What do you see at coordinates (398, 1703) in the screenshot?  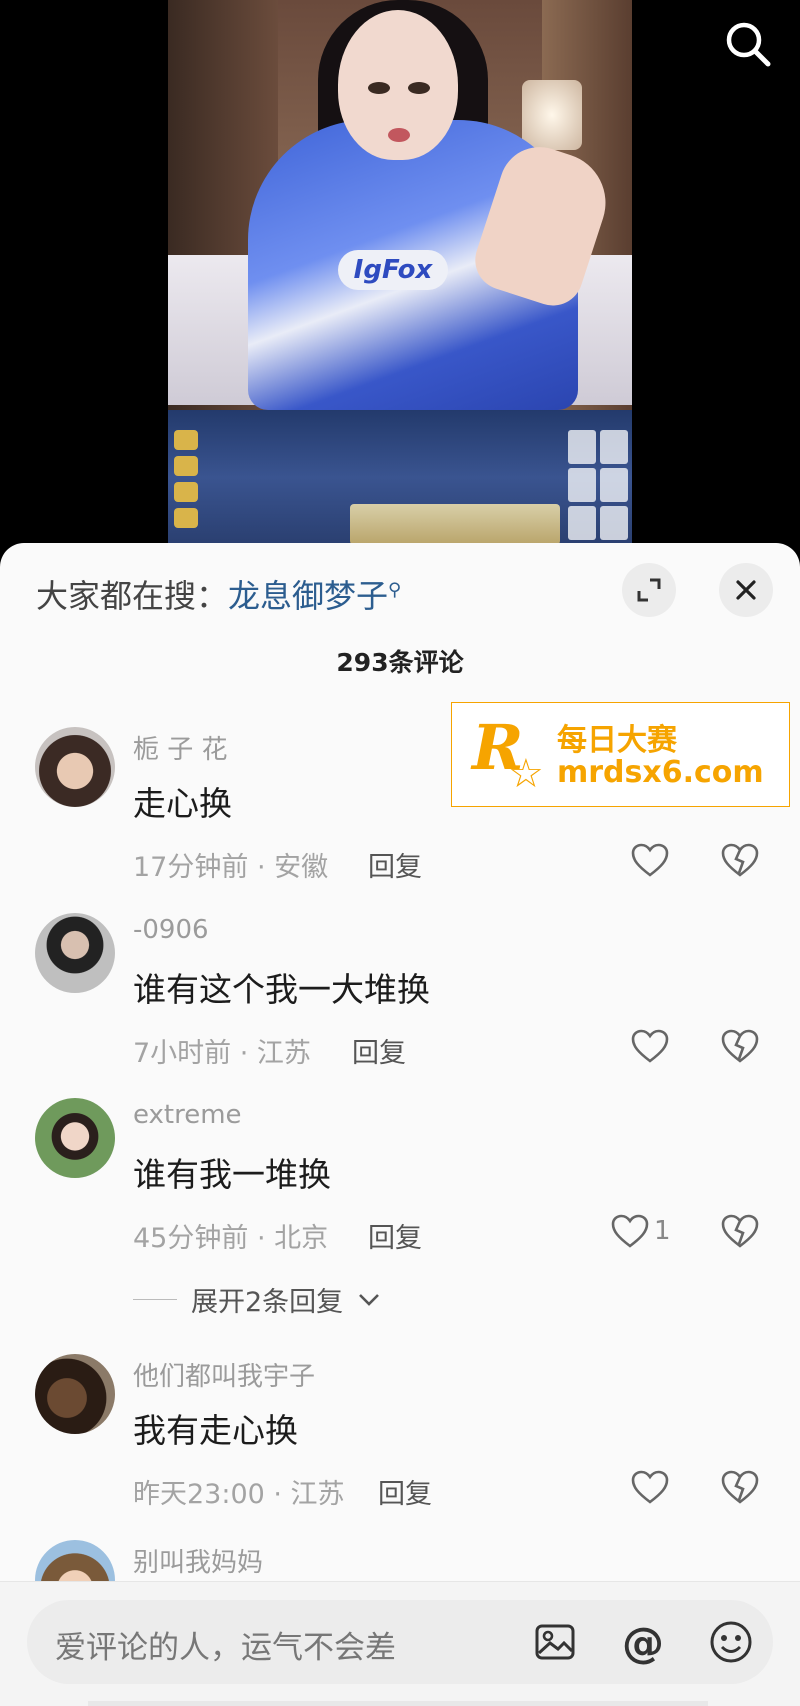 I see `bottom-strip` at bounding box center [398, 1703].